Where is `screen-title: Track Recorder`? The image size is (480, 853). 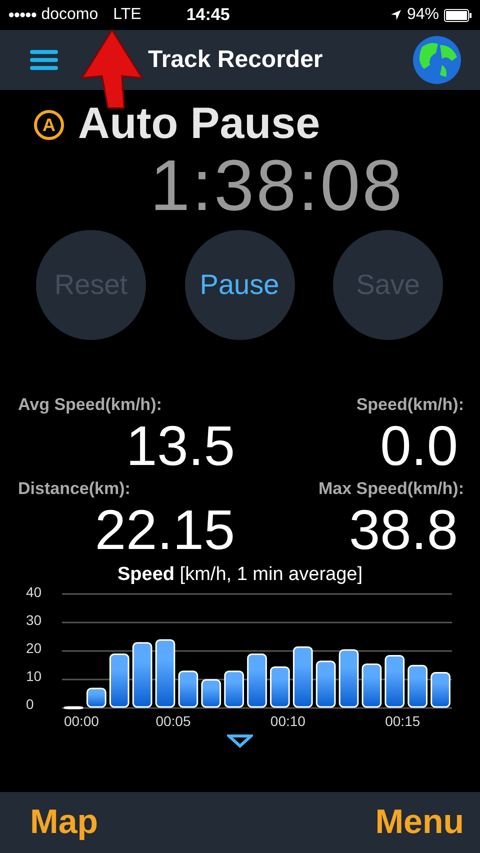 screen-title: Track Recorder is located at coordinates (236, 60).